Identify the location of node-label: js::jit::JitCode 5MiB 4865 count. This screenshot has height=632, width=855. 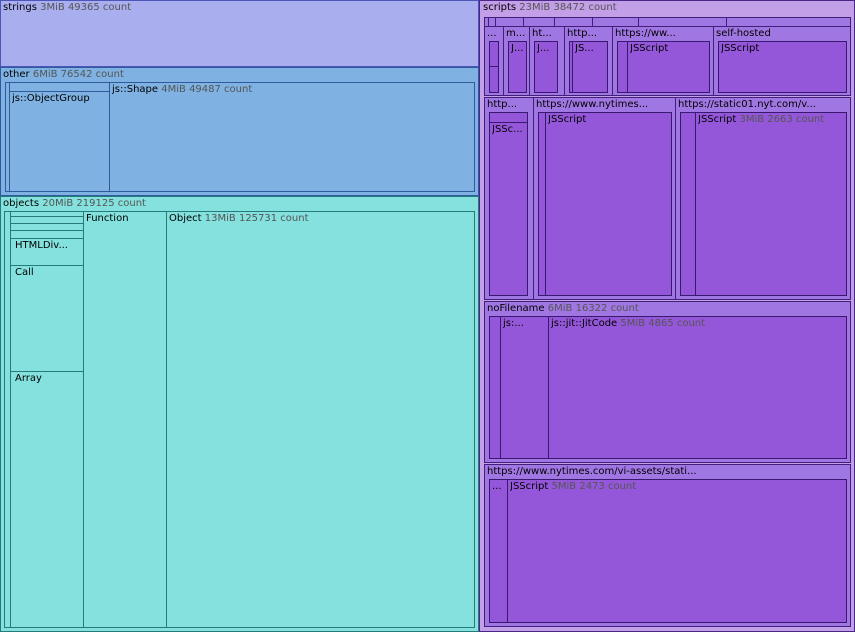
(628, 323).